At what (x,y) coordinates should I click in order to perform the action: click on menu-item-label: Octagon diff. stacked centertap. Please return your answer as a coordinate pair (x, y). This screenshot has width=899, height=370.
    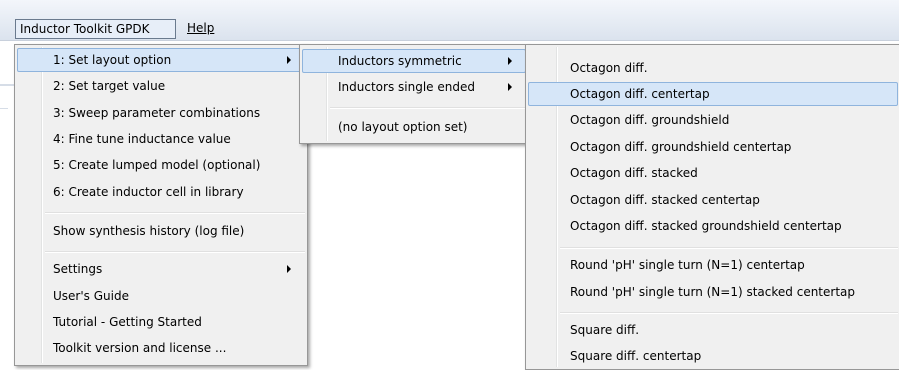
    Looking at the image, I should click on (665, 200).